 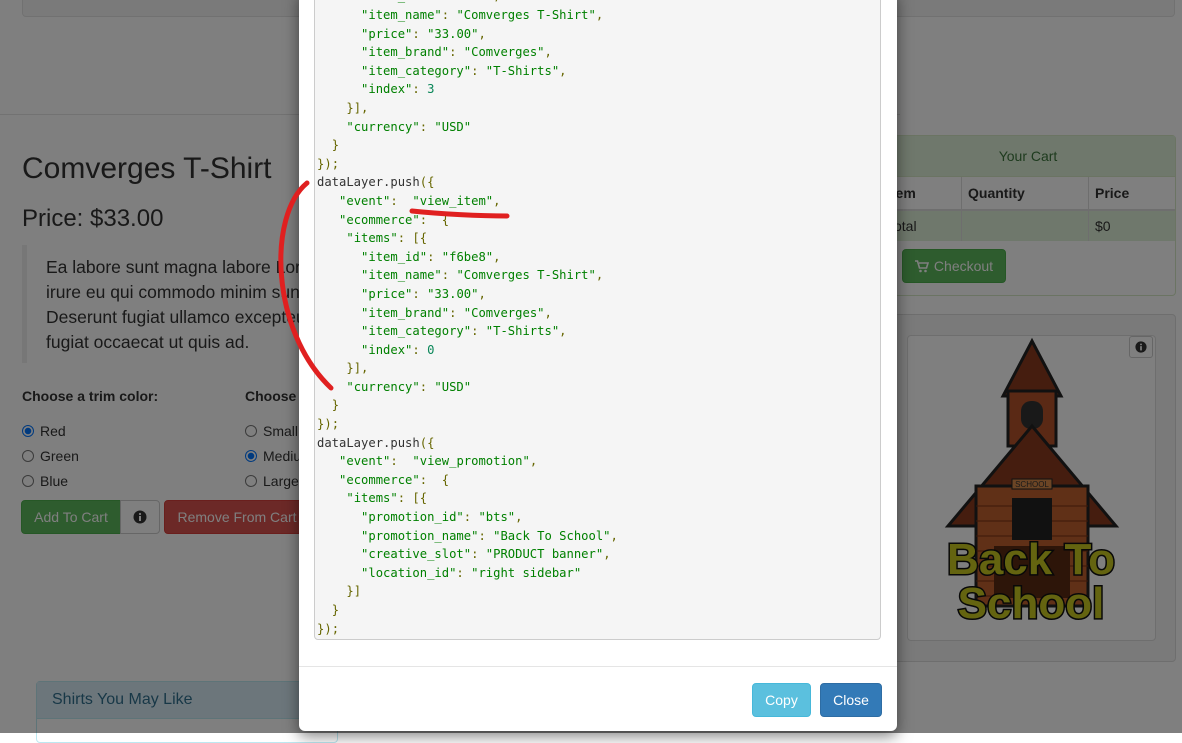 What do you see at coordinates (781, 700) in the screenshot?
I see `copy-button: Copy` at bounding box center [781, 700].